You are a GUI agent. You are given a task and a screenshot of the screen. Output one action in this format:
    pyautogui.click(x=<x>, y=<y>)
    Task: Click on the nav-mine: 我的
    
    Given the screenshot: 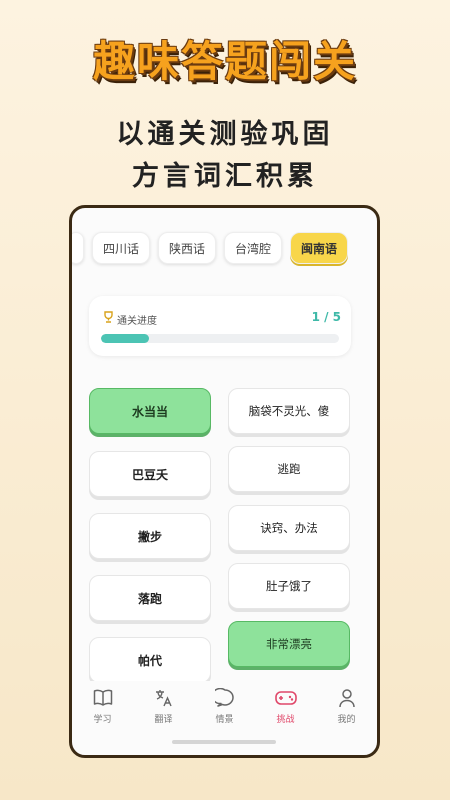 What is the action you would take?
    pyautogui.click(x=346, y=706)
    